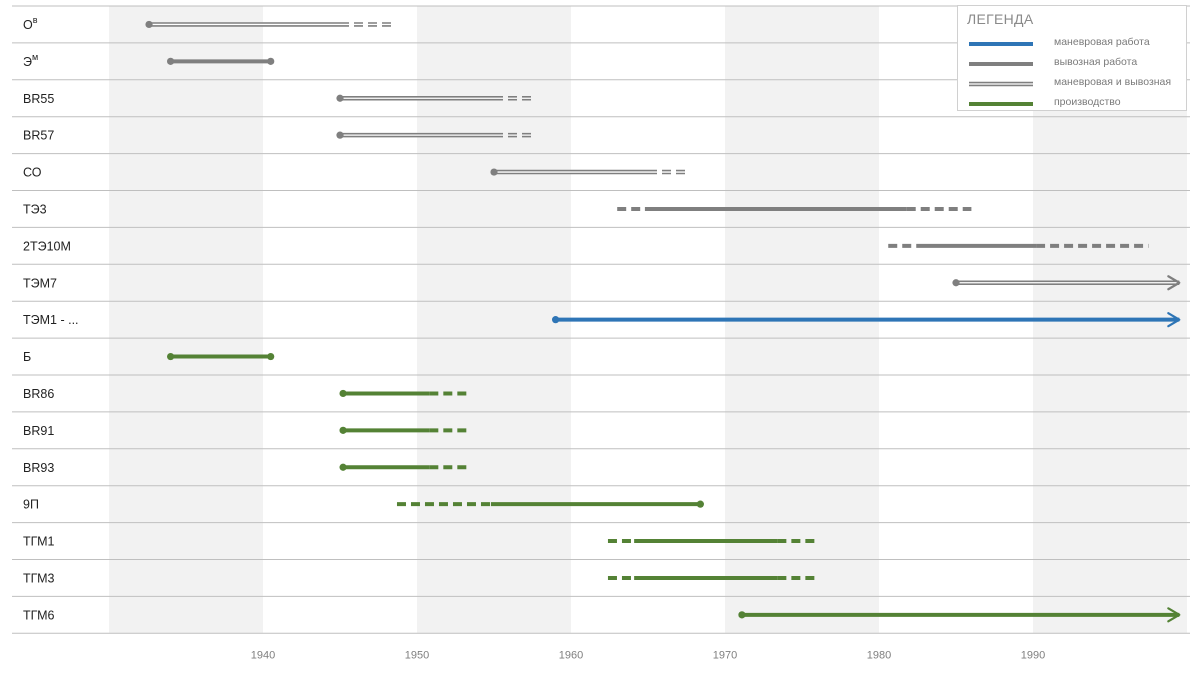 Image resolution: width=1200 pixels, height=675 pixels. Describe the element at coordinates (27, 357) in the screenshot. I see `row-label: Б` at that location.